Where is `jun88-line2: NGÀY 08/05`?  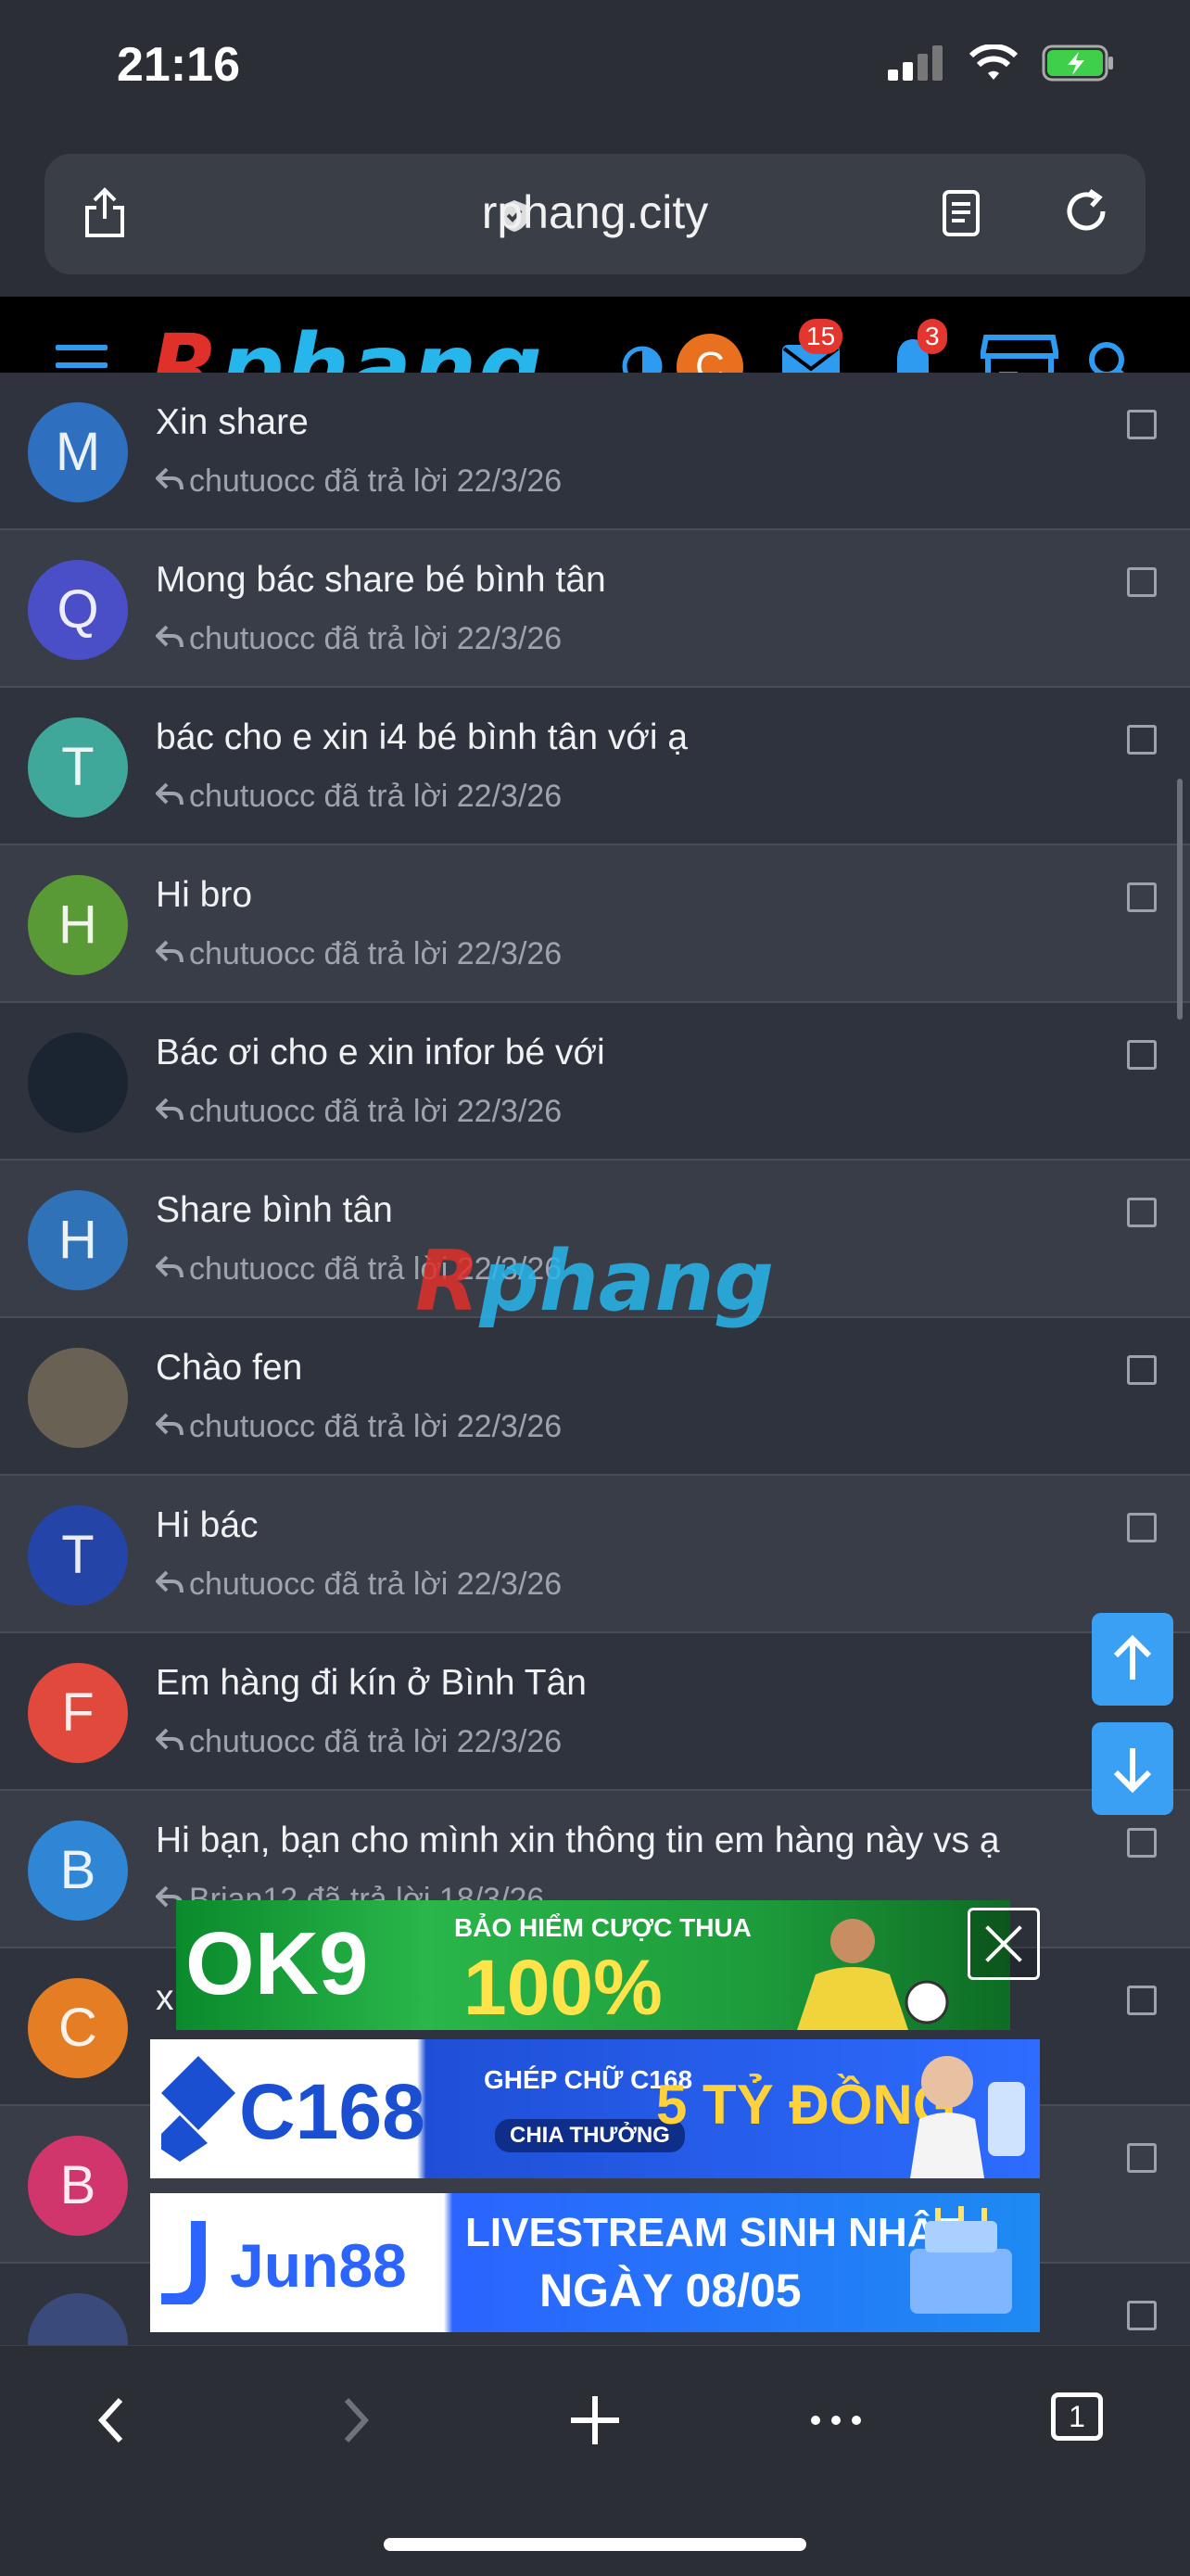 jun88-line2: NGÀY 08/05 is located at coordinates (670, 2290).